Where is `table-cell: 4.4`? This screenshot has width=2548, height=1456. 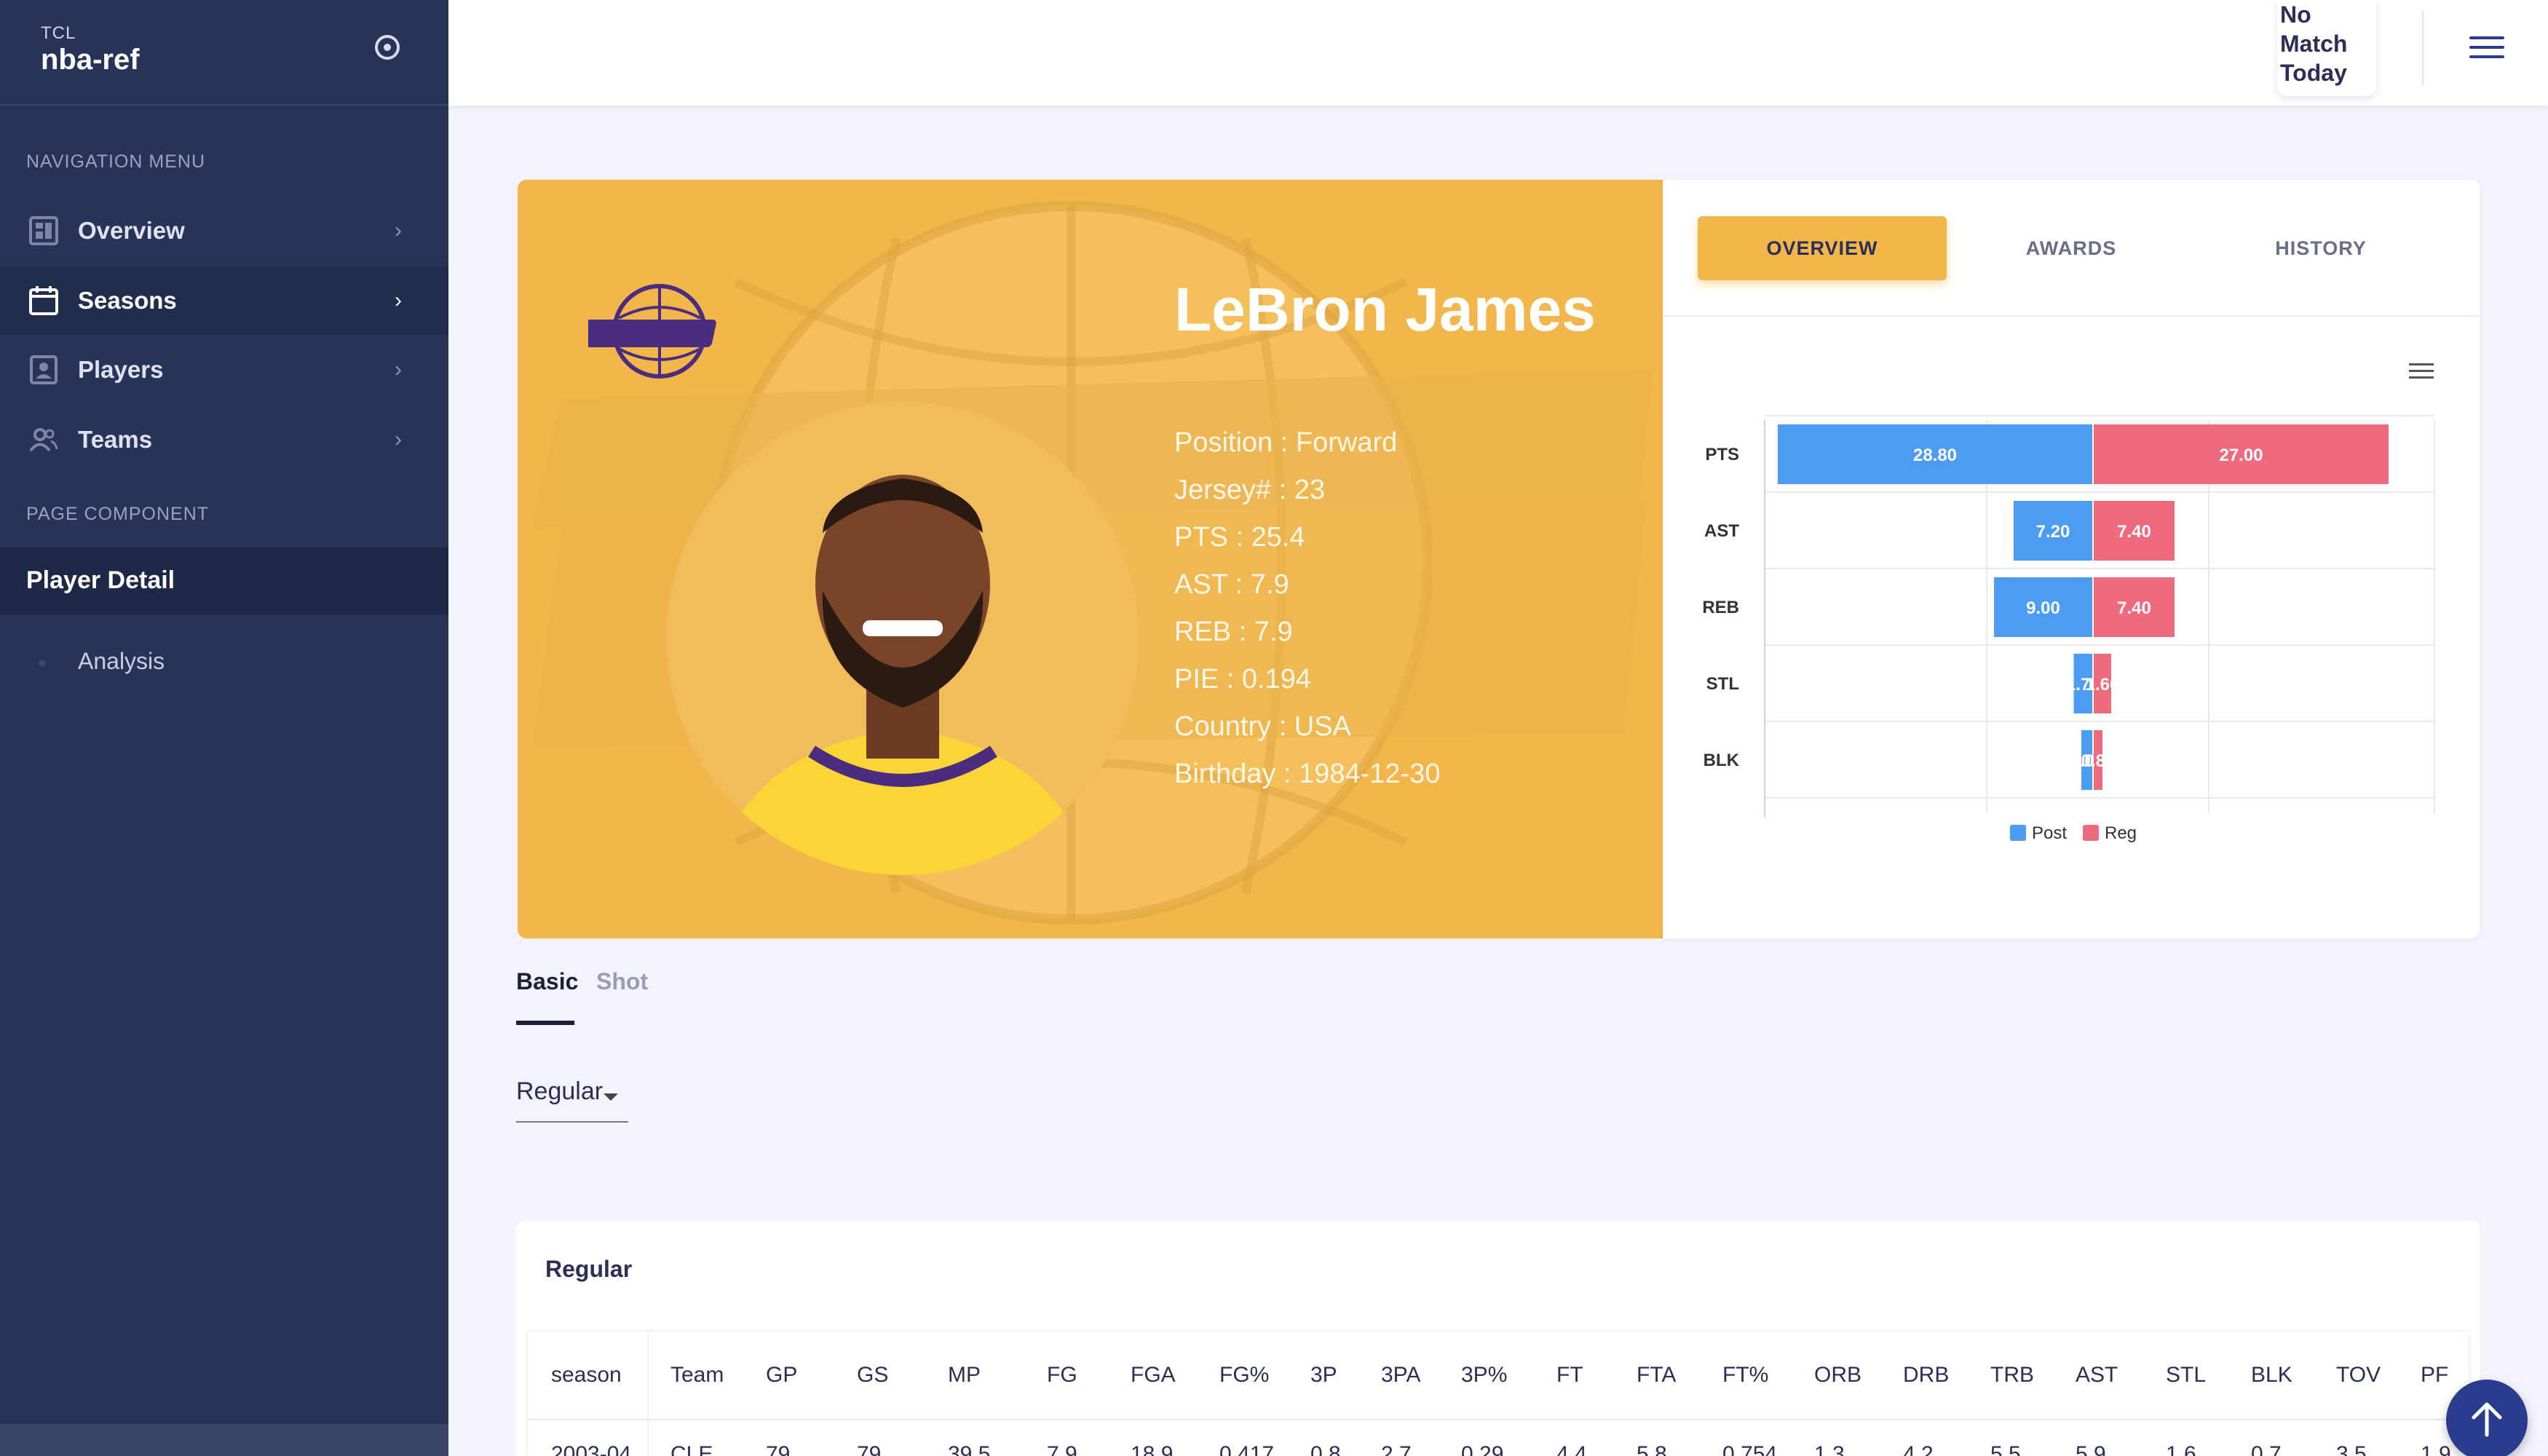 table-cell: 4.4 is located at coordinates (1571, 1449).